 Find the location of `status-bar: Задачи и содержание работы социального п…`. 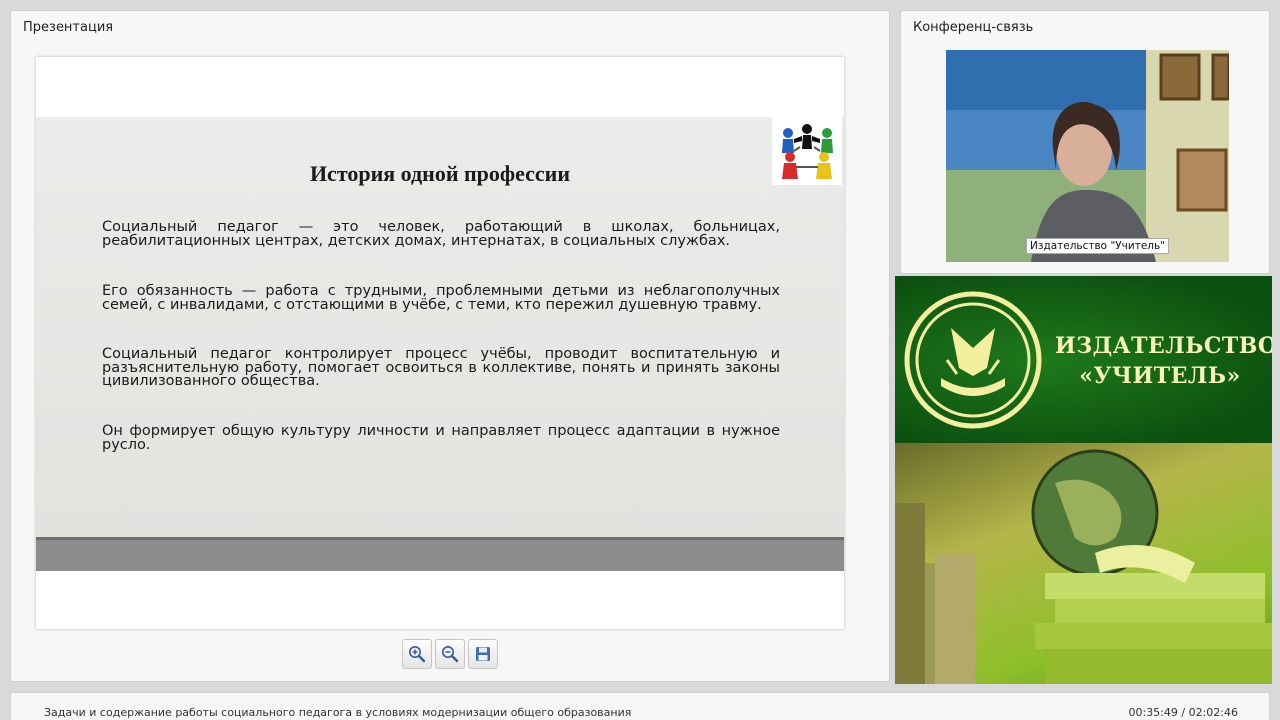

status-bar: Задачи и содержание работы социального п… is located at coordinates (640, 706).